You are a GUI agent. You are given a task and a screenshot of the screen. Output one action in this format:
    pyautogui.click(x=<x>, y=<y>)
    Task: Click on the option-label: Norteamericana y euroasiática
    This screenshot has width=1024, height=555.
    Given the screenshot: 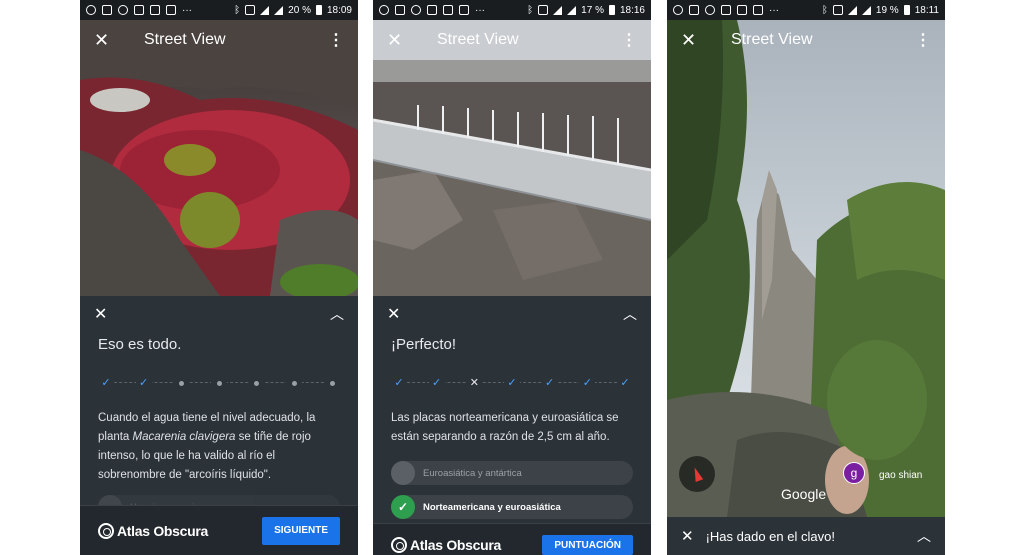 What is the action you would take?
    pyautogui.click(x=492, y=507)
    